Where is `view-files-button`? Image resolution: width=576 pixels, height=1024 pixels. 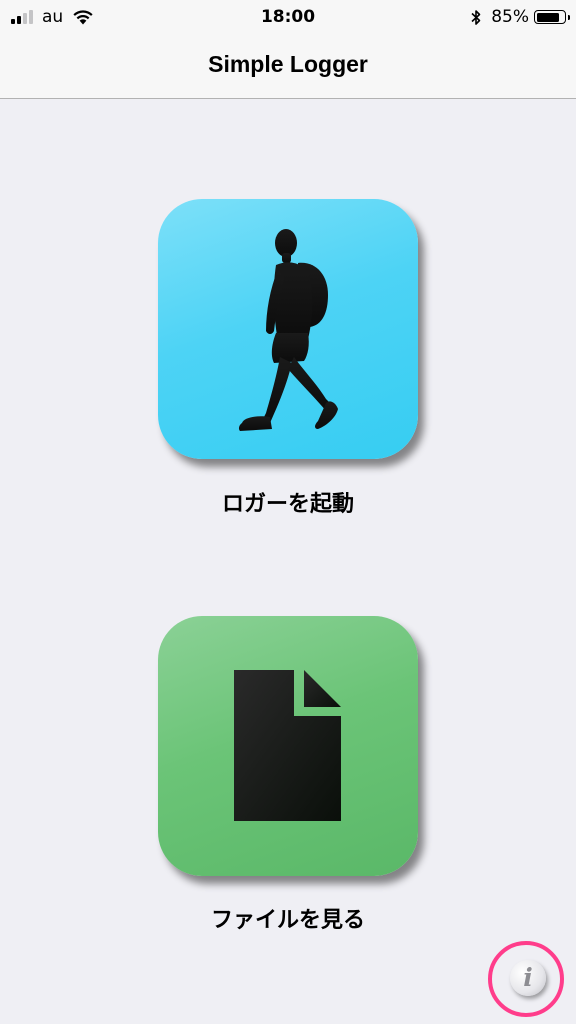
view-files-button is located at coordinates (288, 746).